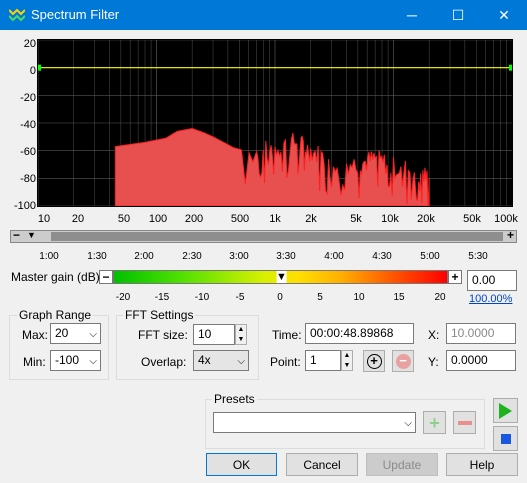 This screenshot has height=483, width=527. What do you see at coordinates (17, 15) in the screenshot?
I see `app-icon` at bounding box center [17, 15].